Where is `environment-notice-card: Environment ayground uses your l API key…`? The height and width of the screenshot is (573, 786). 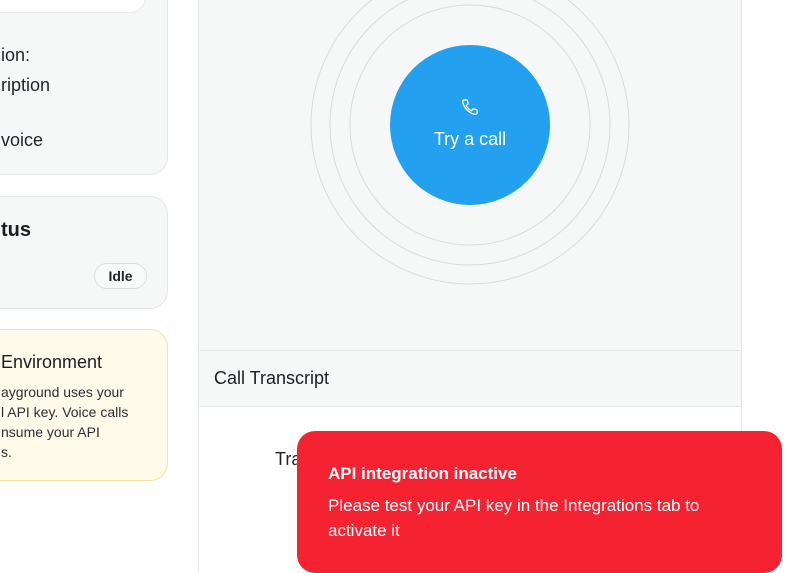 environment-notice-card: Environment ayground uses your l API key… is located at coordinates (84, 405).